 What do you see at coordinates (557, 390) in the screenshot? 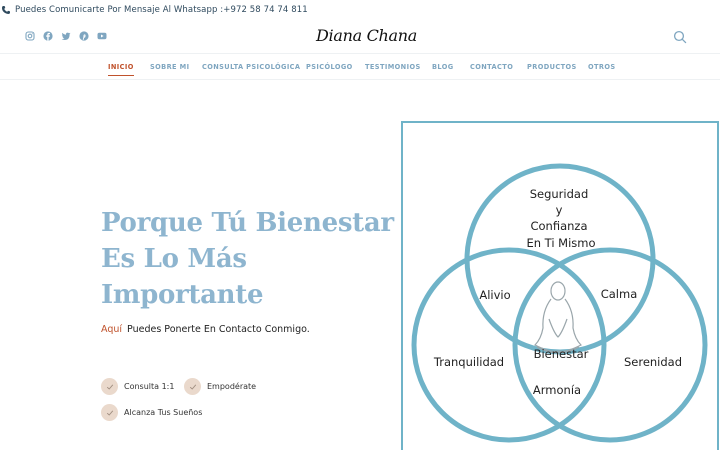
I see `venn-label-armonia: Armonía` at bounding box center [557, 390].